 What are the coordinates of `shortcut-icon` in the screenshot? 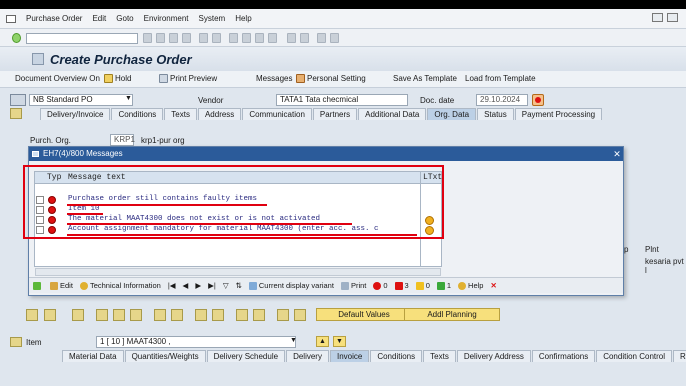 It's located at (304, 38).